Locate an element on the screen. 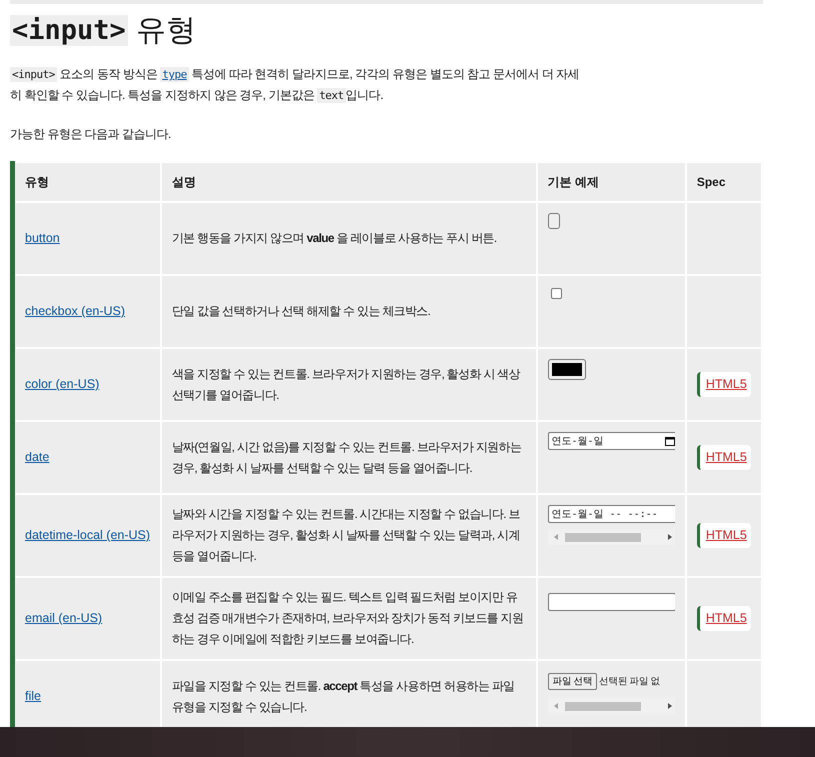 The image size is (815, 757). type-link: button is located at coordinates (42, 238).